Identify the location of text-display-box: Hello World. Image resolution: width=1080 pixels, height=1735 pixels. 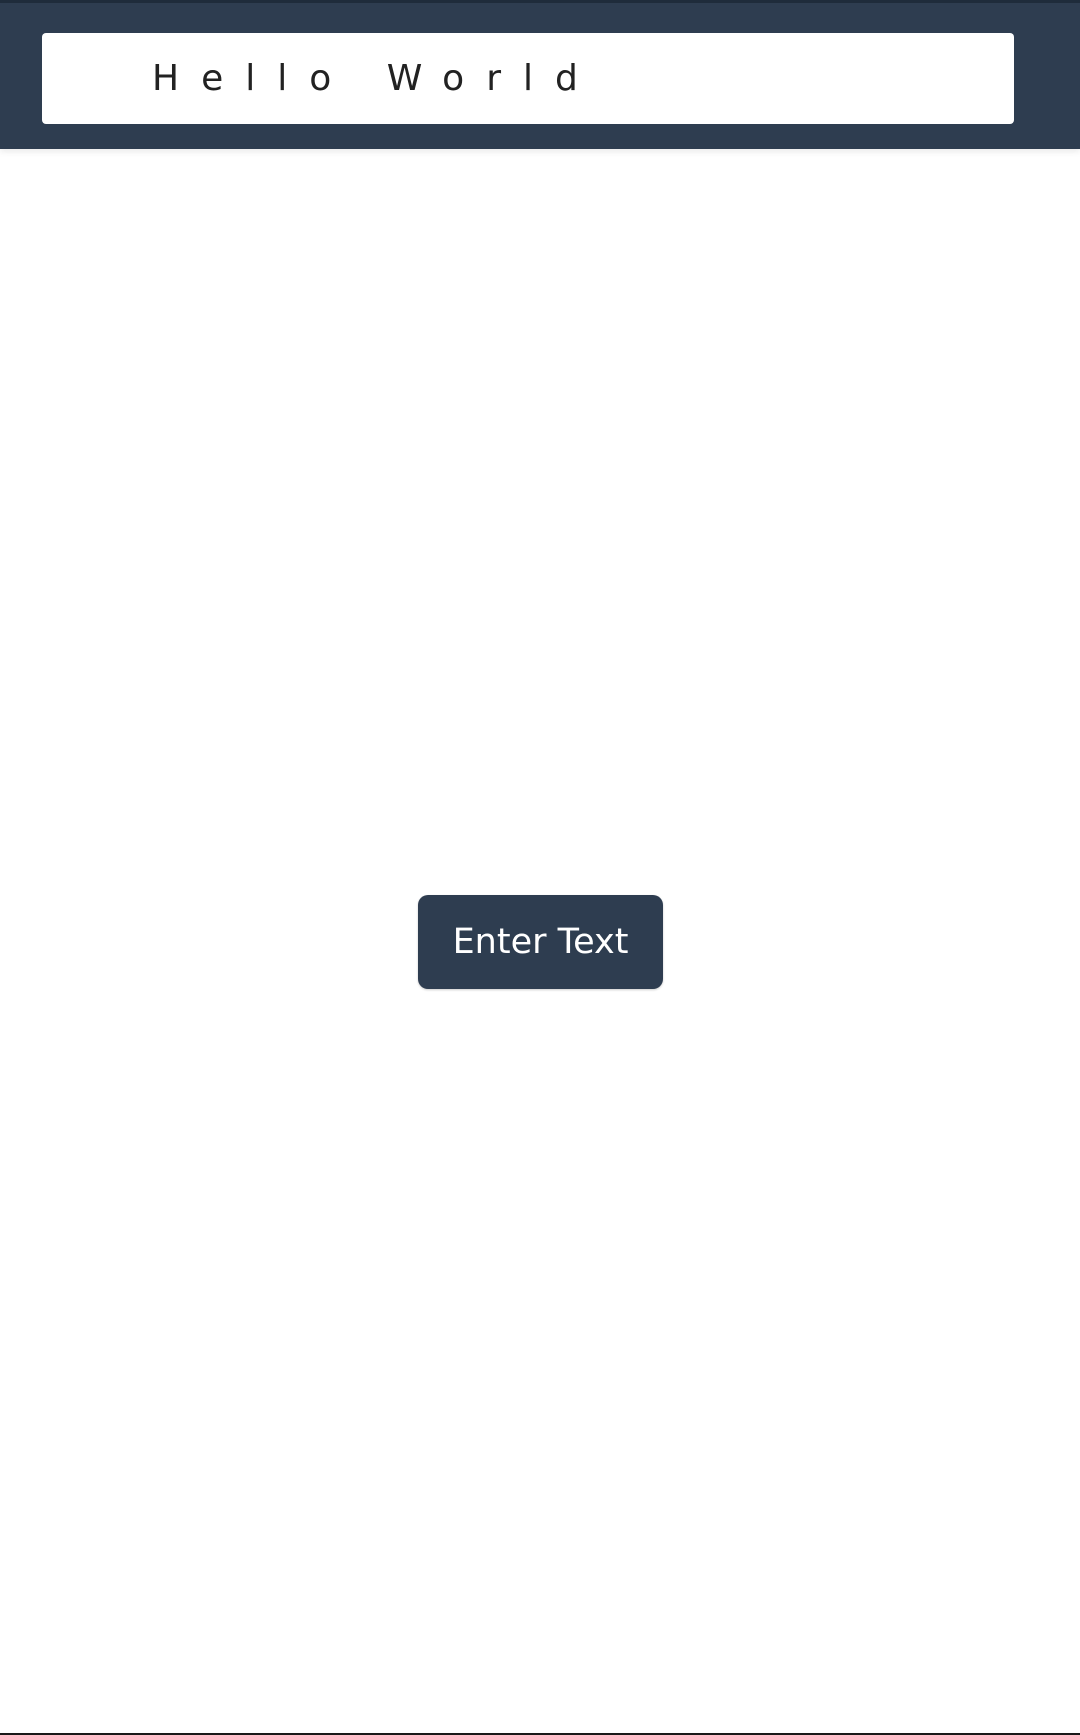
(528, 78).